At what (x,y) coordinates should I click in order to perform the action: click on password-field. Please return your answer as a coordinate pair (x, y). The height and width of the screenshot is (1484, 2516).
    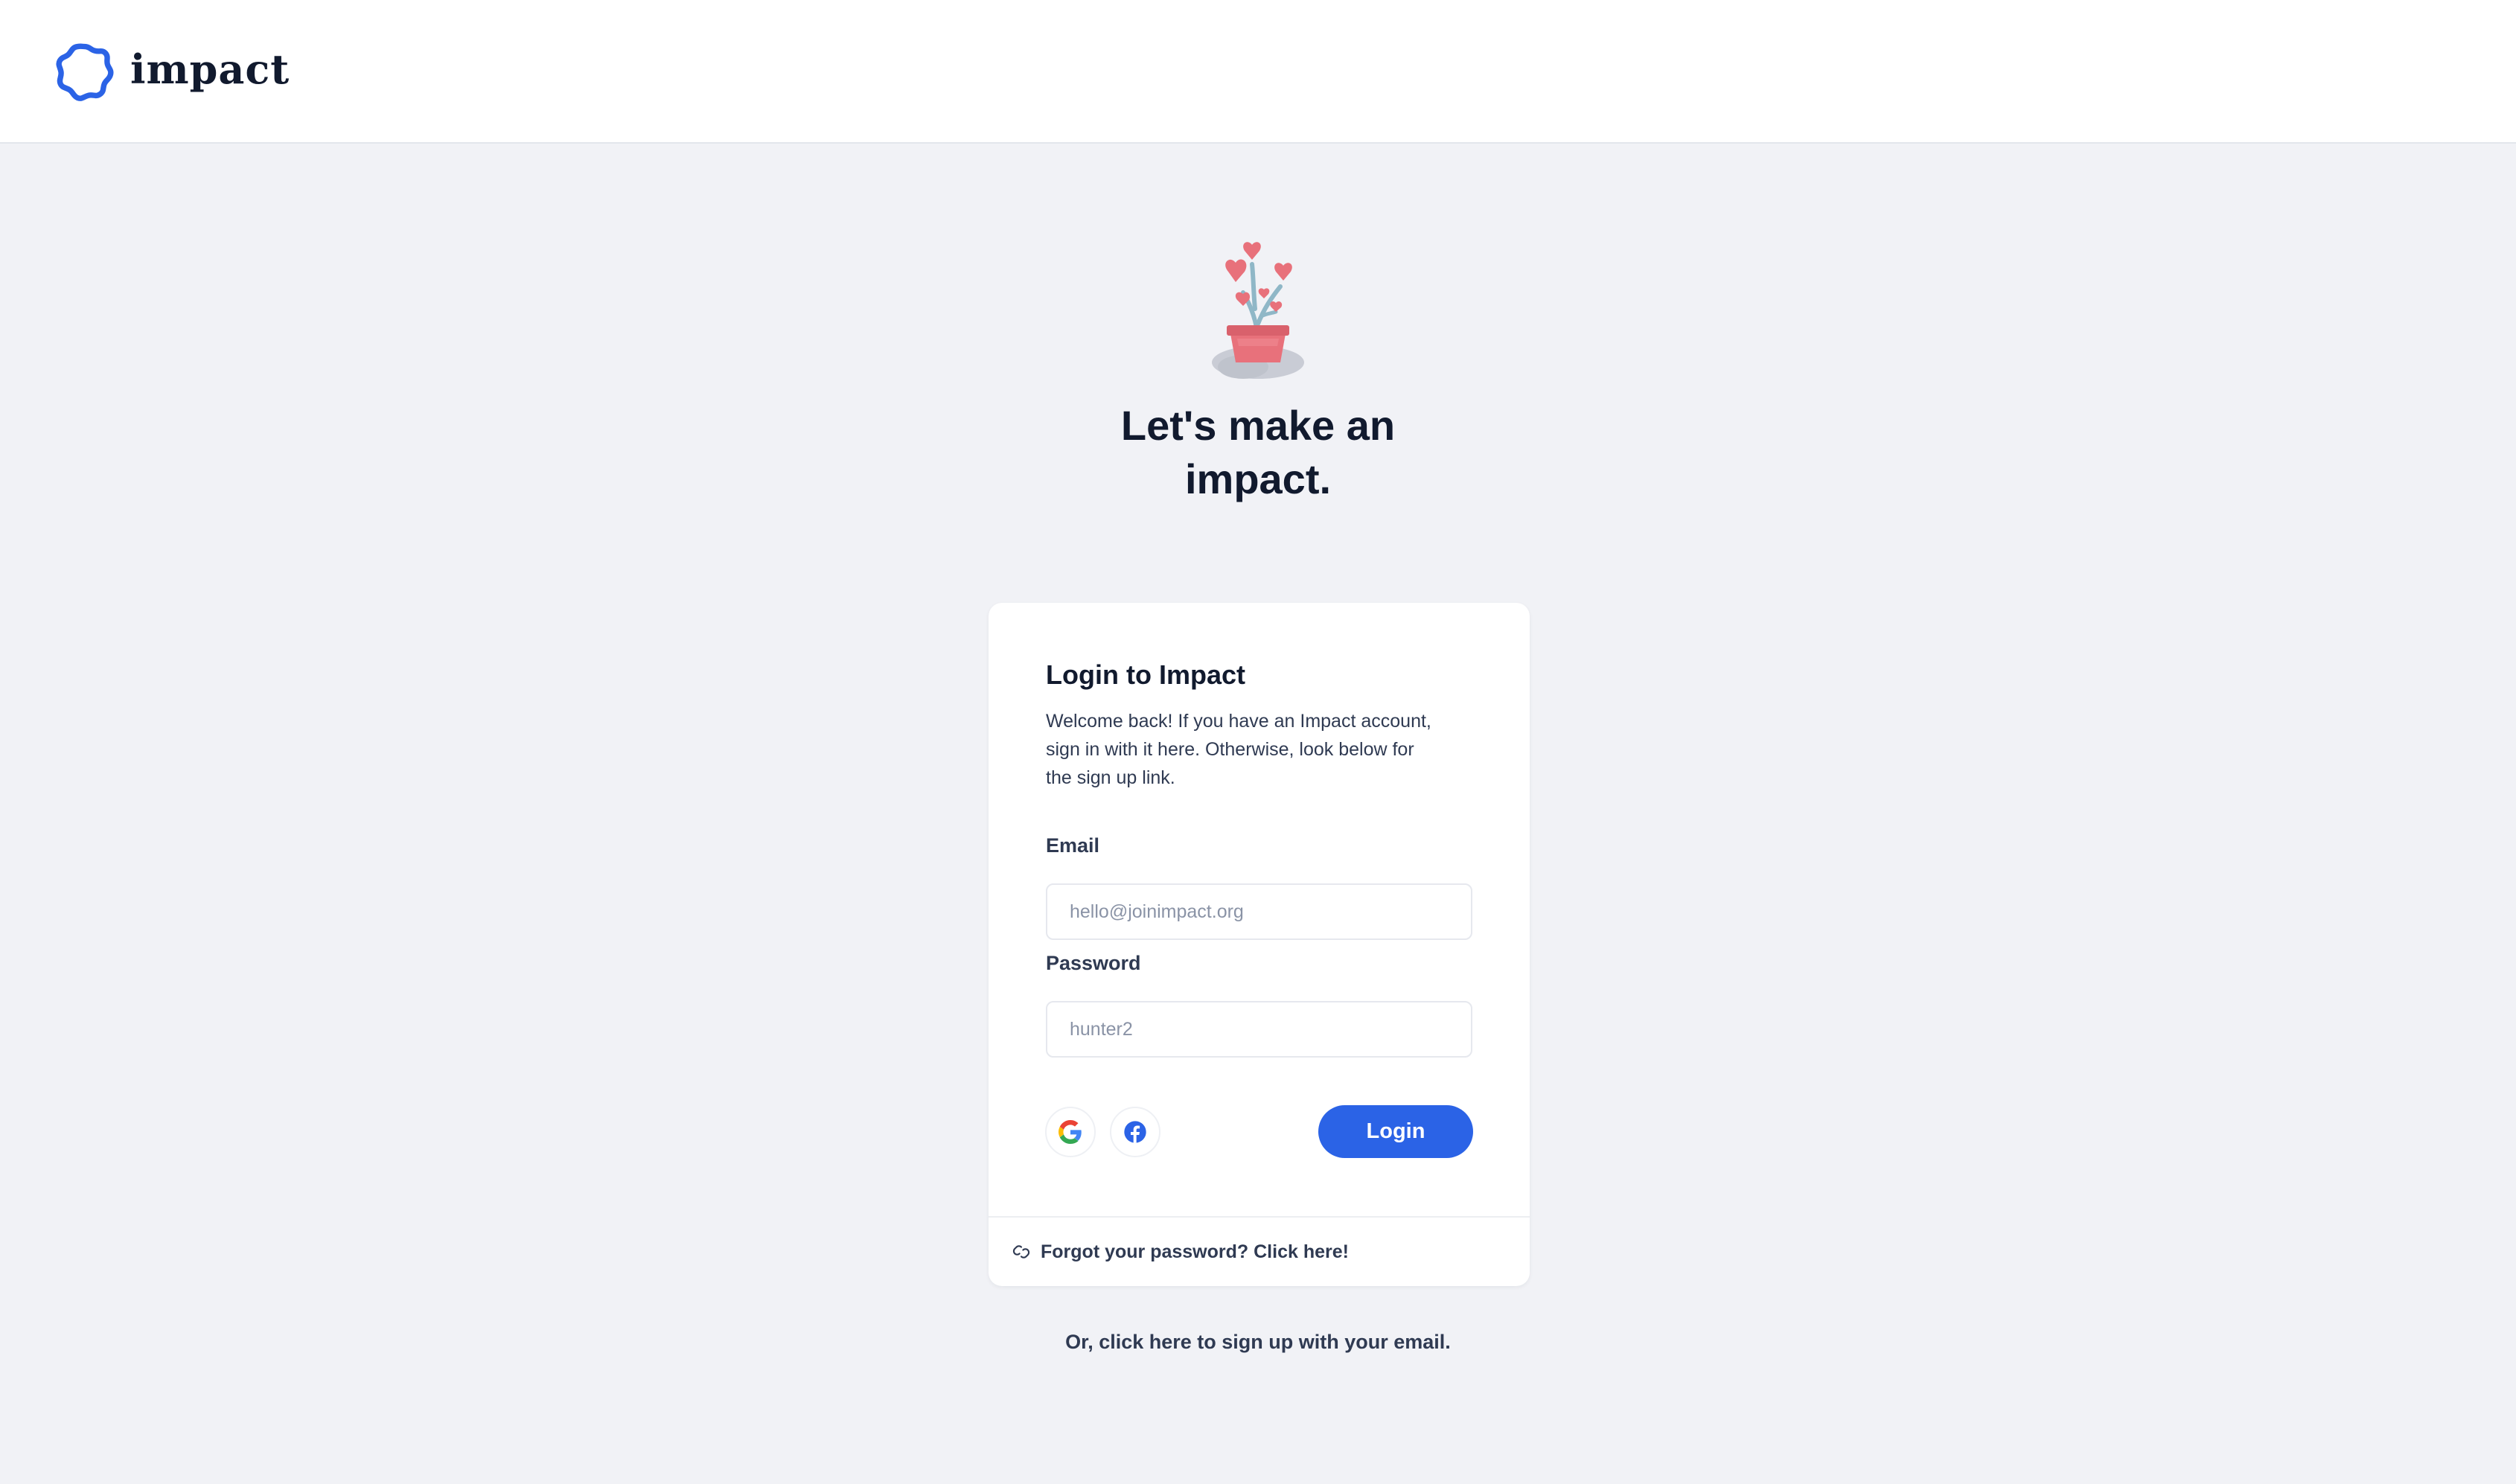
    Looking at the image, I should click on (1259, 1029).